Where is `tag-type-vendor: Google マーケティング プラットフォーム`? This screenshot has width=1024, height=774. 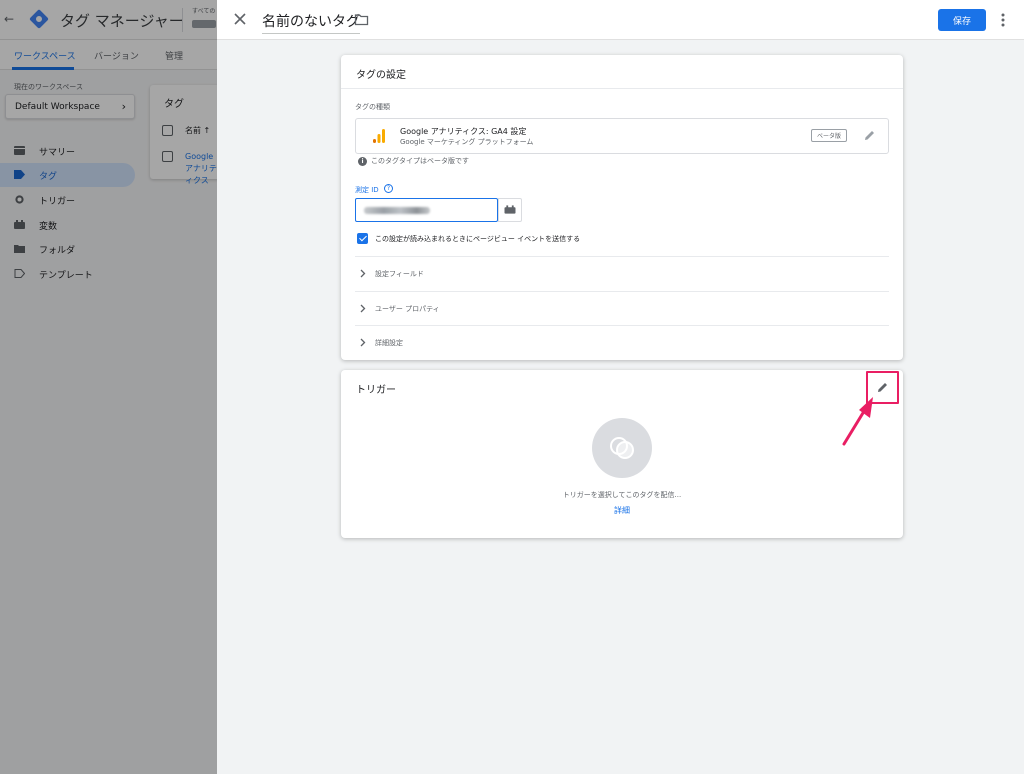
tag-type-vendor: Google マーケティング プラットフォーム is located at coordinates (467, 142).